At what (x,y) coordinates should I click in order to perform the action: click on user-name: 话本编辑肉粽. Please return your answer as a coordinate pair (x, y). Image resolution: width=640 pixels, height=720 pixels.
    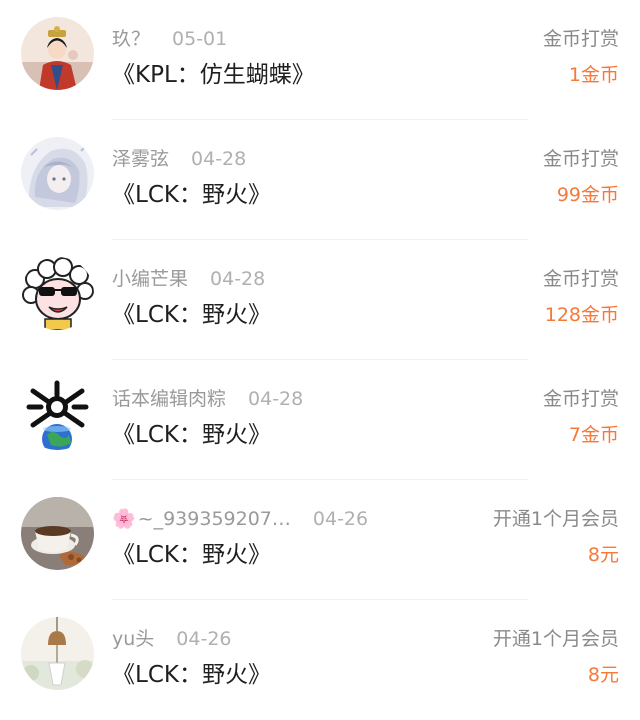
    Looking at the image, I should click on (169, 399).